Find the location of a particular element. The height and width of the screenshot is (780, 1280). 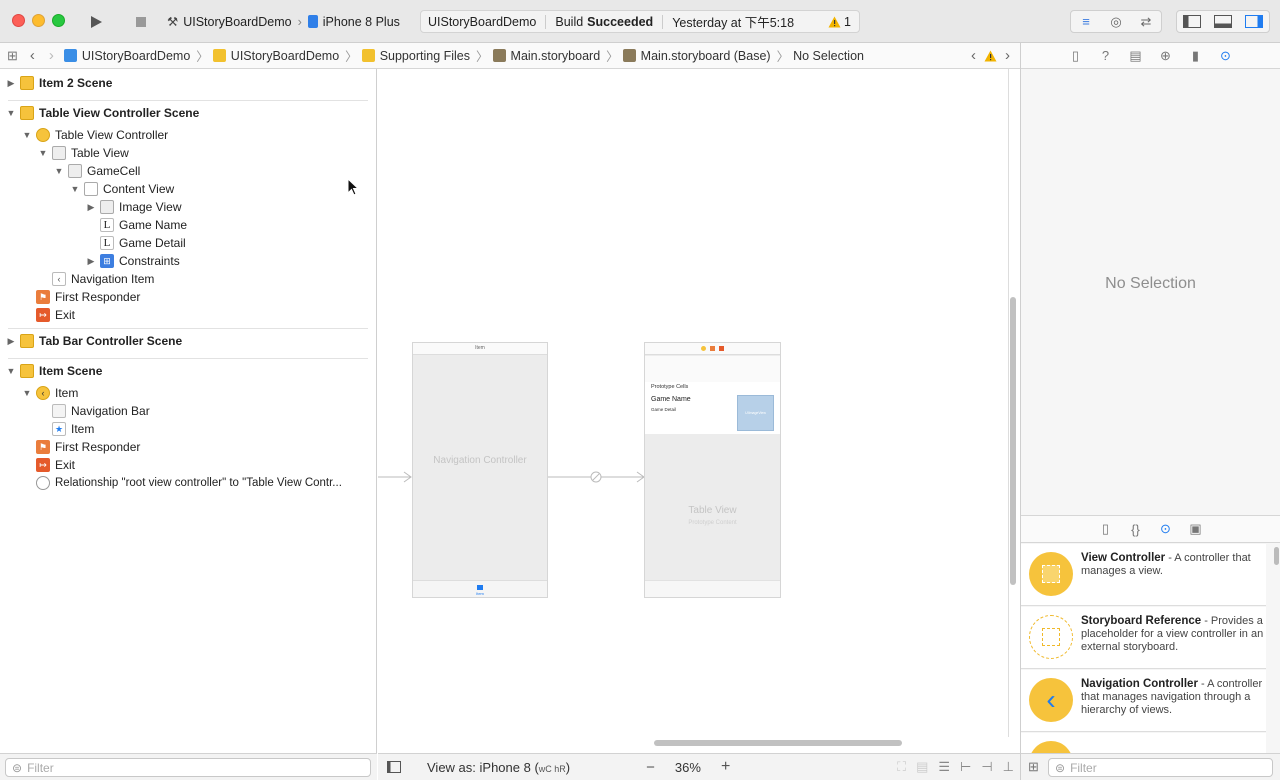

label-icon: L is located at coordinates (107, 225).